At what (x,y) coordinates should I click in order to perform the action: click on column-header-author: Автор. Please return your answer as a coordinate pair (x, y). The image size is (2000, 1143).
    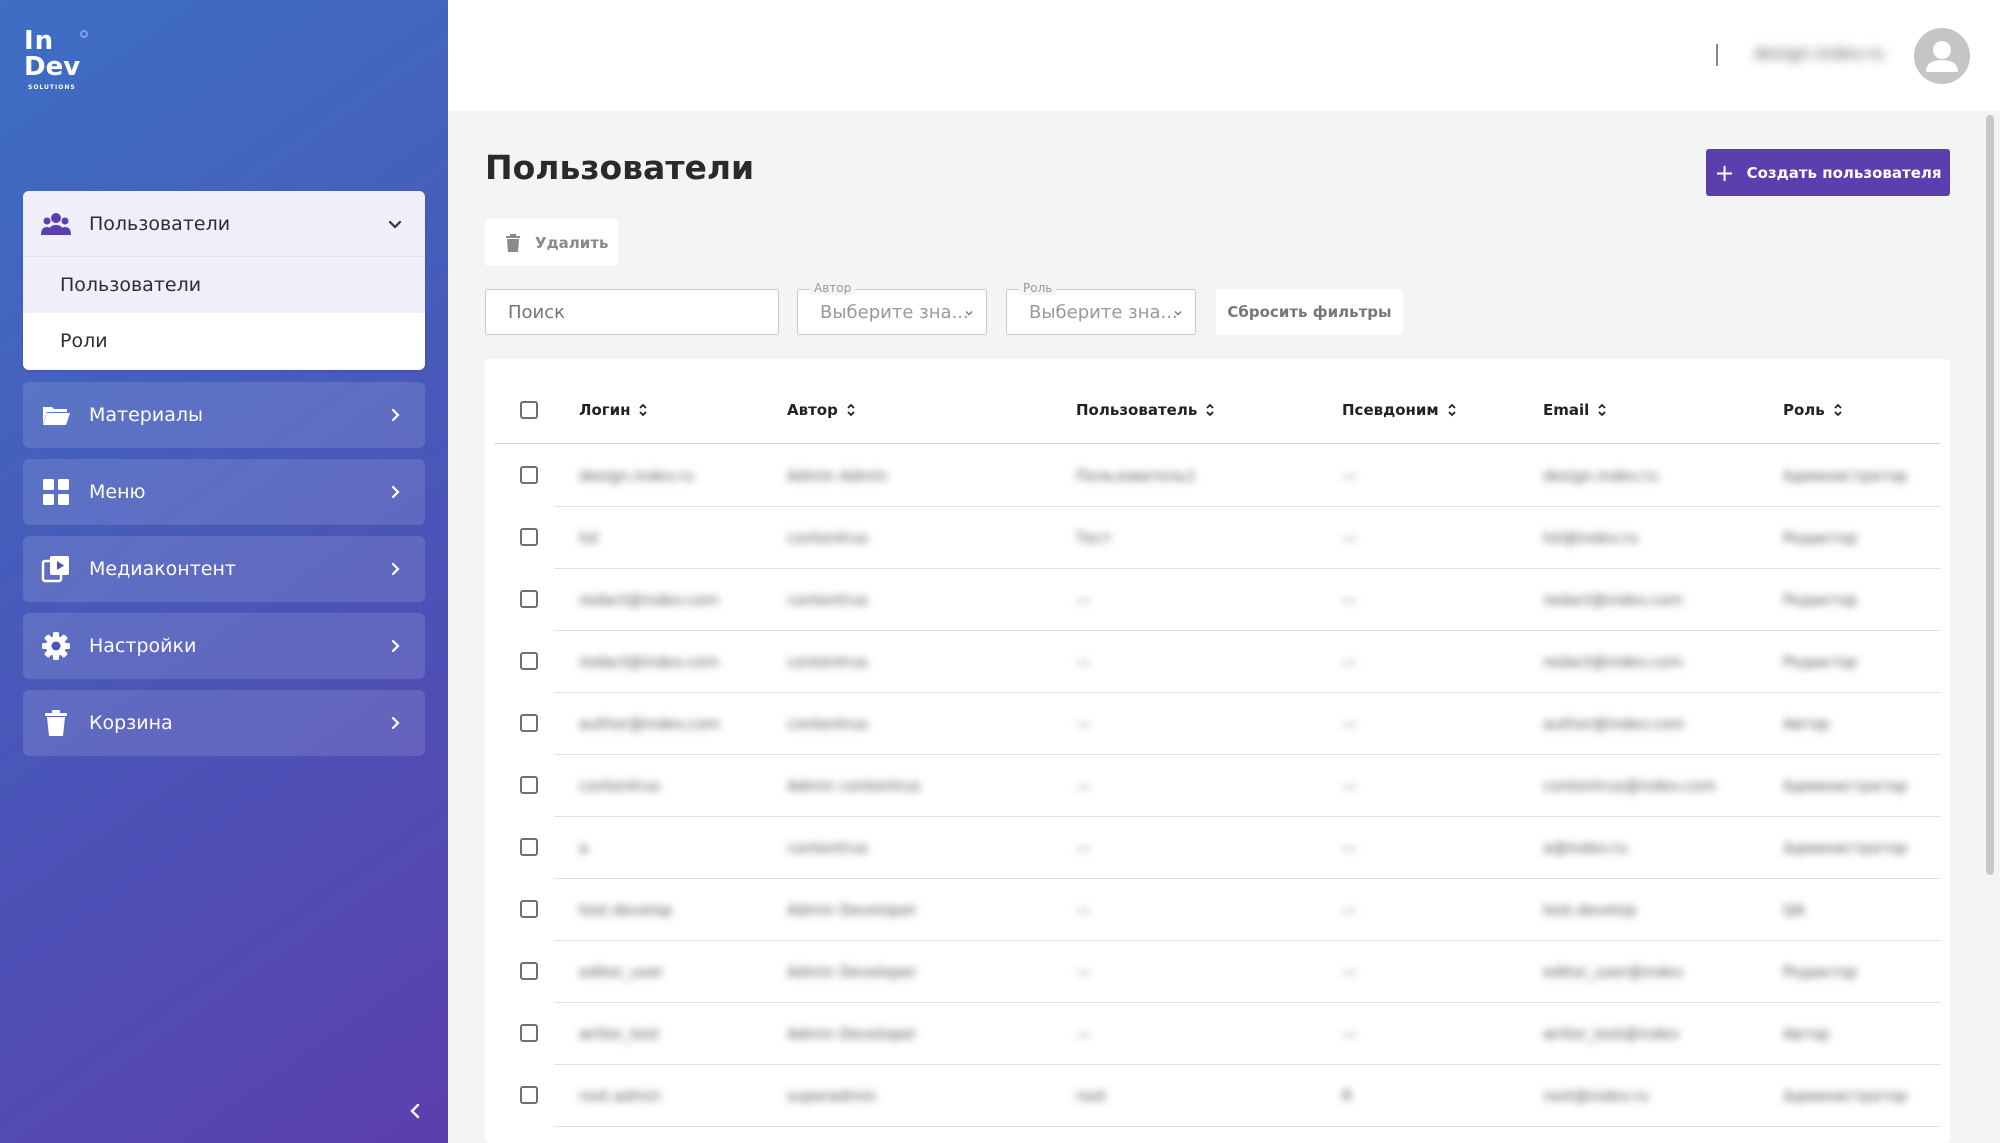
    Looking at the image, I should click on (821, 410).